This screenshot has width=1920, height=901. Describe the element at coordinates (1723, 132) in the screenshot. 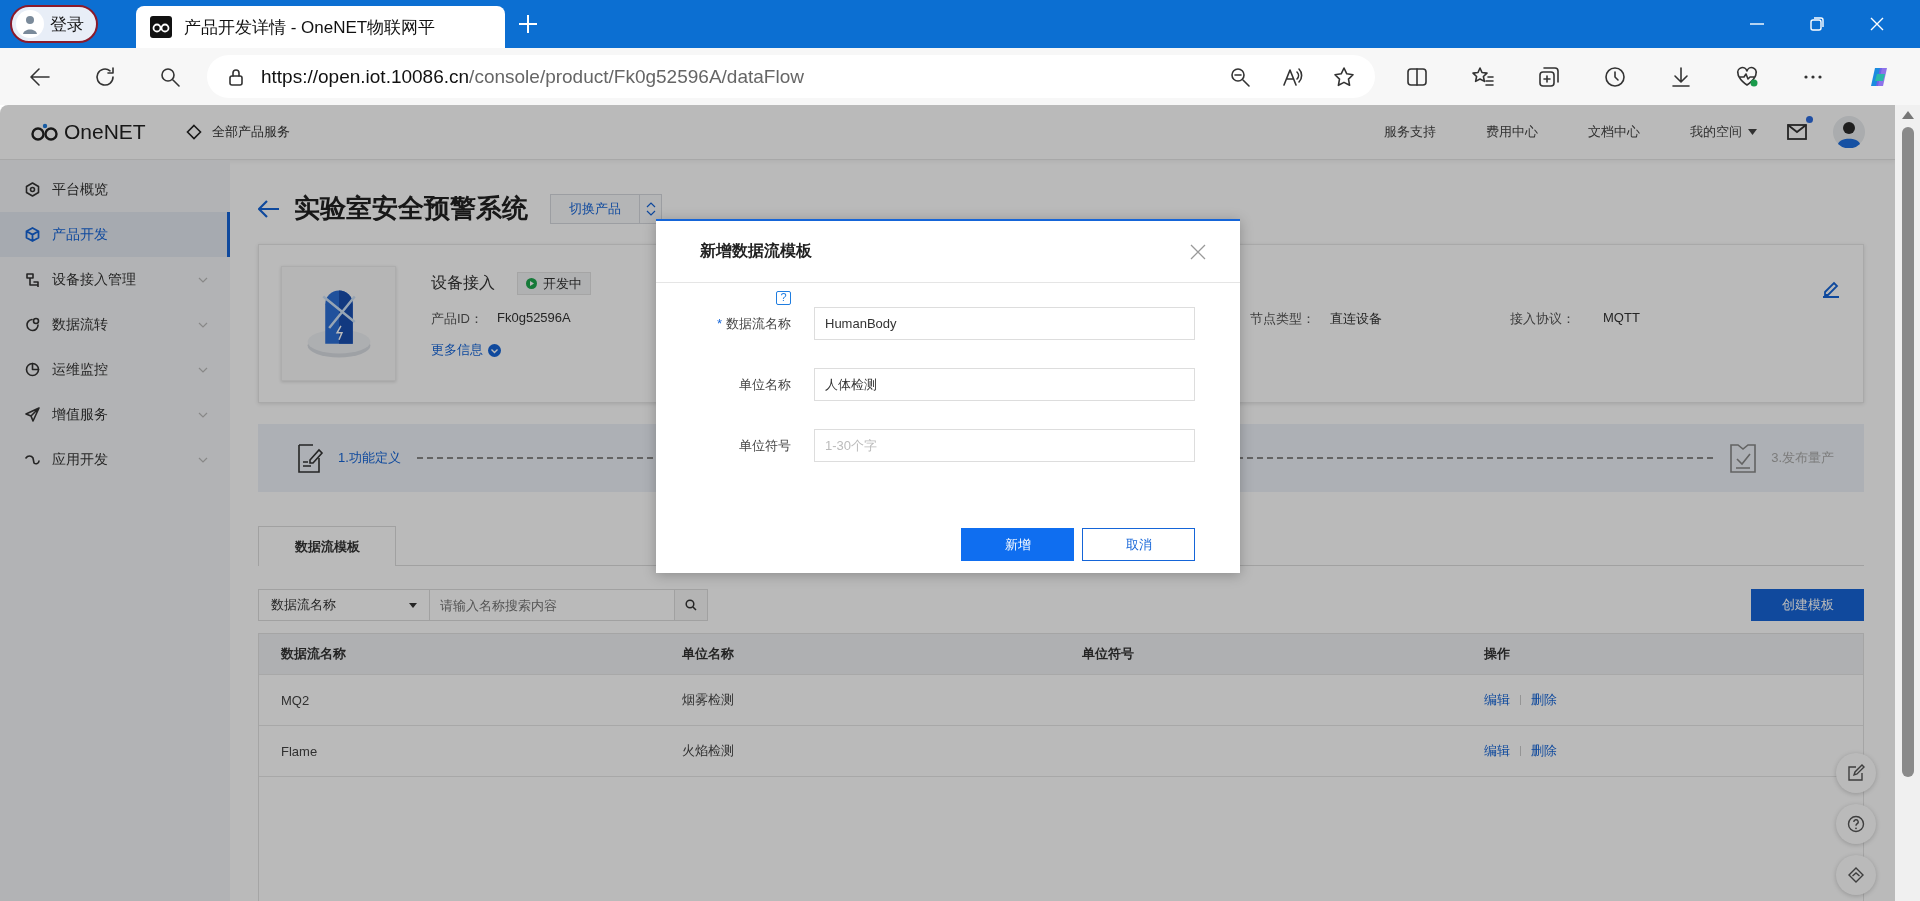

I see `my-space-menu: 我的空间` at that location.